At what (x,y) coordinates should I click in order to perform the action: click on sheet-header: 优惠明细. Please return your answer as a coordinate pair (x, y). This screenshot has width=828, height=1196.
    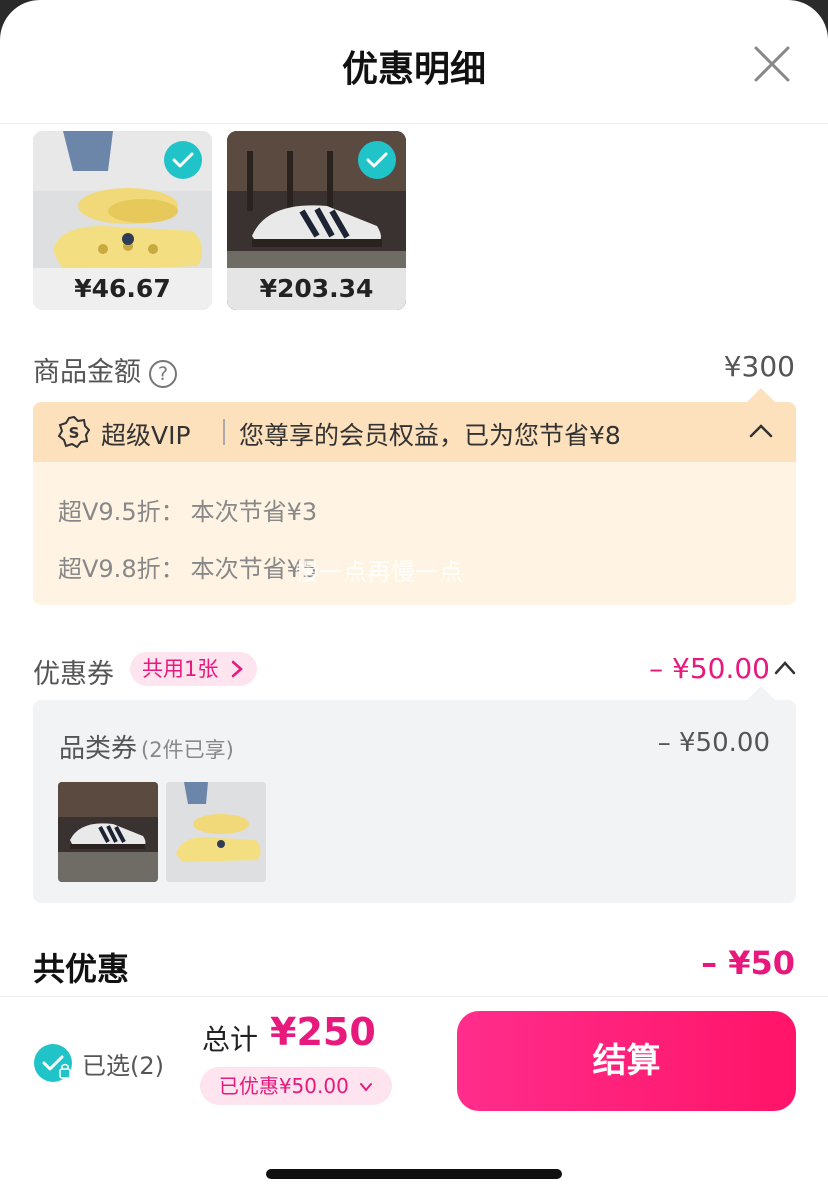
    Looking at the image, I should click on (414, 62).